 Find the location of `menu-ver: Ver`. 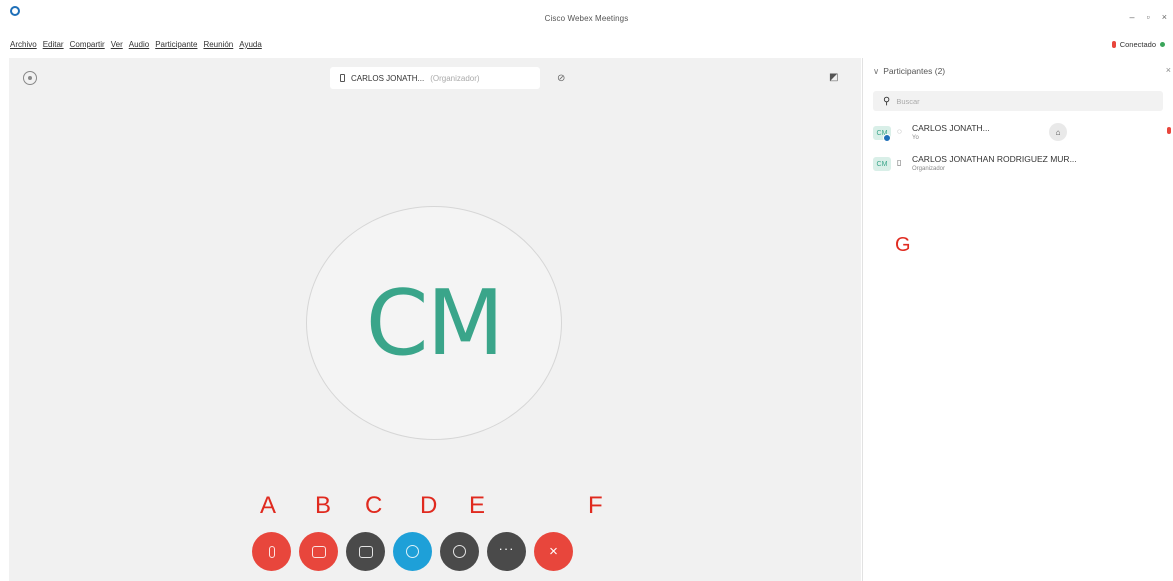

menu-ver: Ver is located at coordinates (117, 44).